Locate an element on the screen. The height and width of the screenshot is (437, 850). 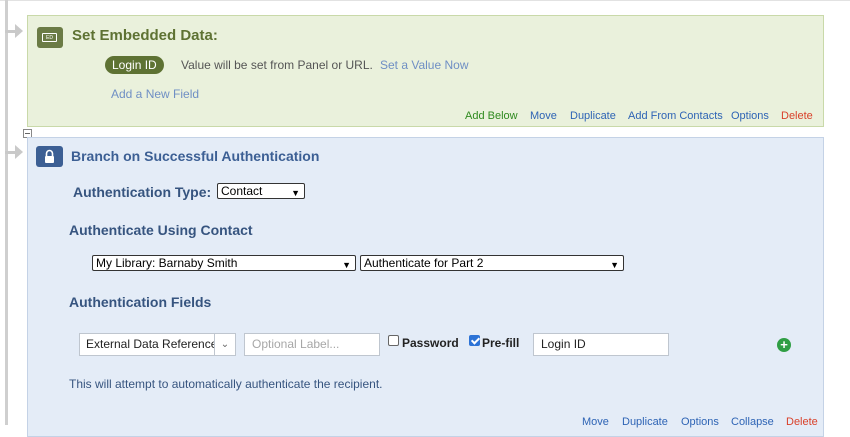
contact-list-select: Authenticate for Part 2 ▼ is located at coordinates (492, 263).